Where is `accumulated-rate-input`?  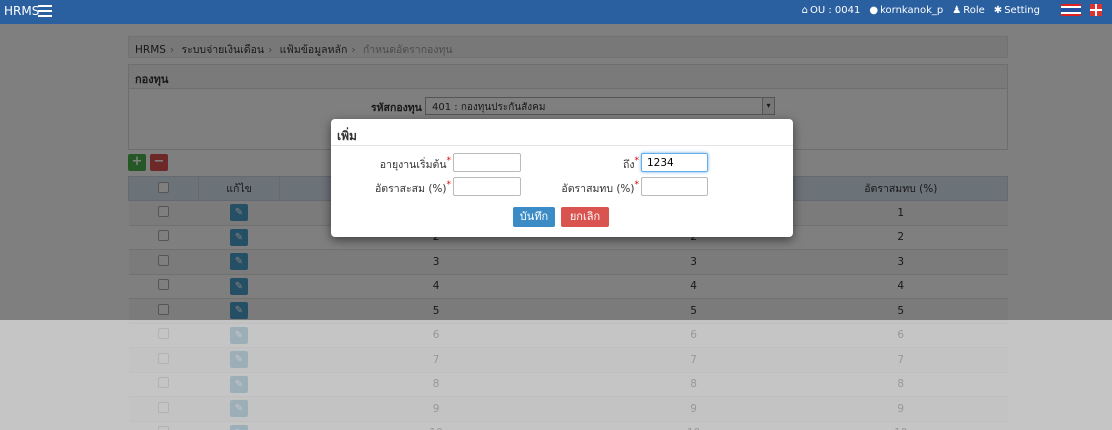 accumulated-rate-input is located at coordinates (487, 186).